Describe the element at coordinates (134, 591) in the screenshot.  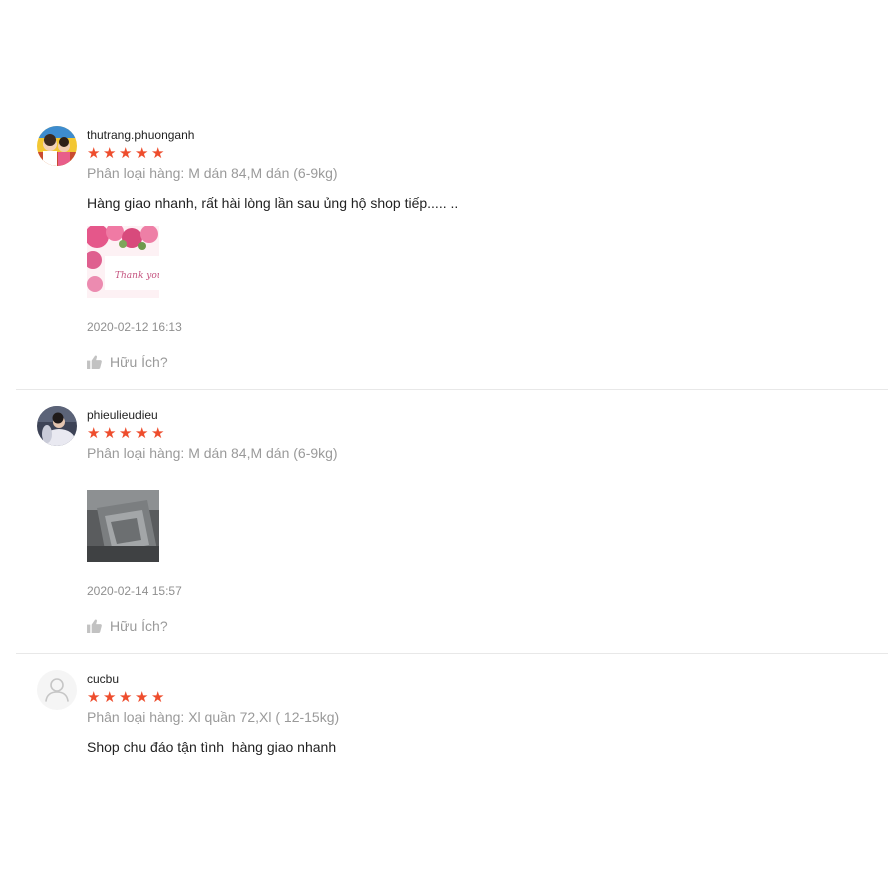
I see `review-timestamp: 2020-02-14 15:57` at that location.